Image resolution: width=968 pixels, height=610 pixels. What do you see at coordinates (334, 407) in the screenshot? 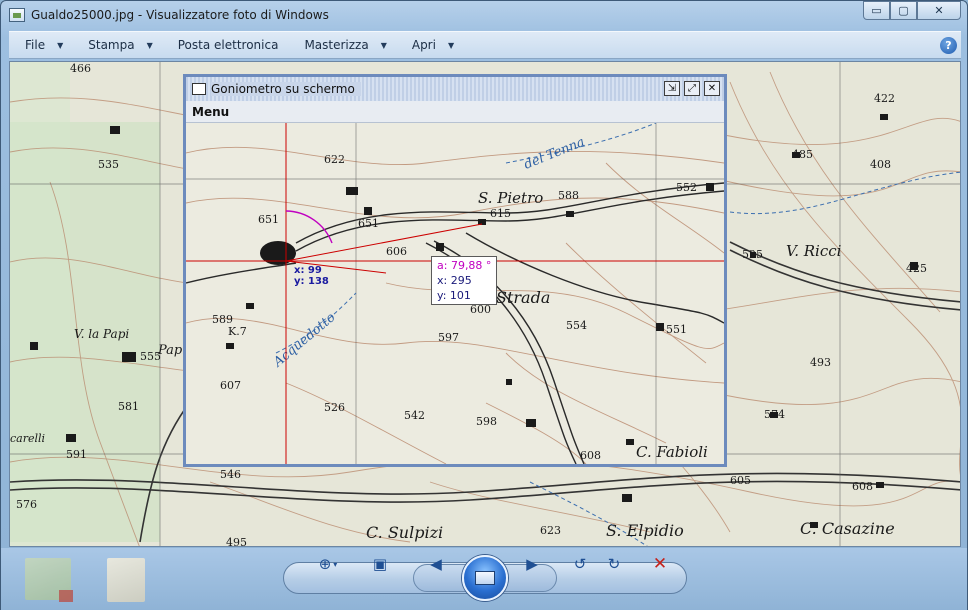
I see `map-elevation: 526` at bounding box center [334, 407].